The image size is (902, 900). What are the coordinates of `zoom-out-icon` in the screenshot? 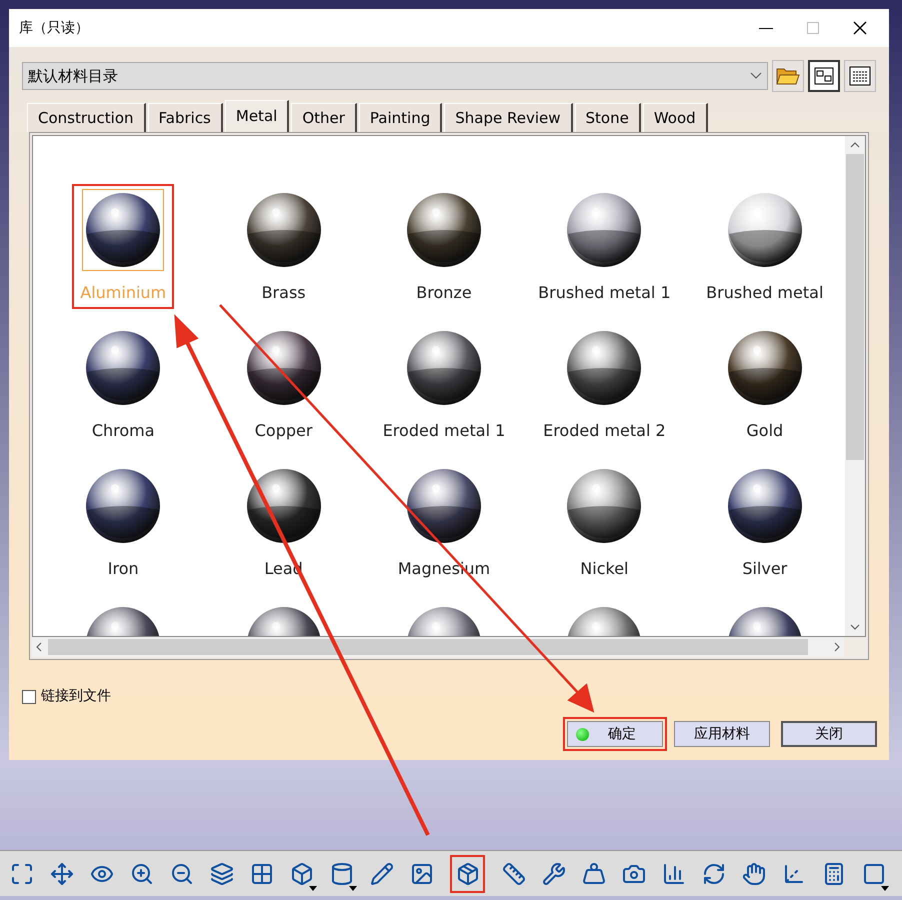 It's located at (182, 874).